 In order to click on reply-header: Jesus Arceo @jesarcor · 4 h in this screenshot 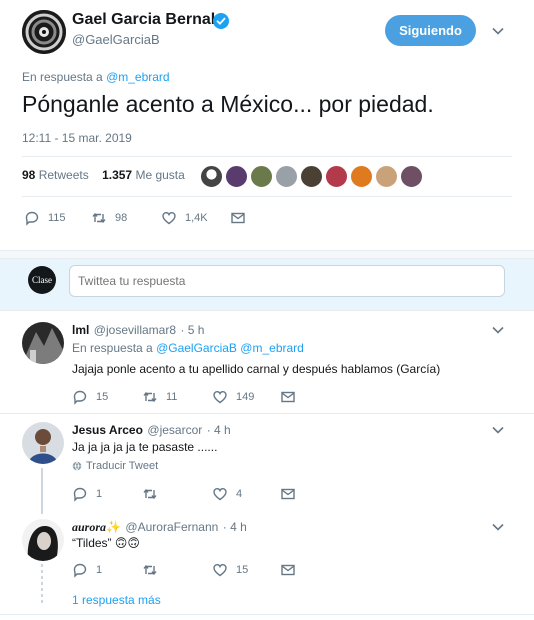, I will do `click(151, 430)`.